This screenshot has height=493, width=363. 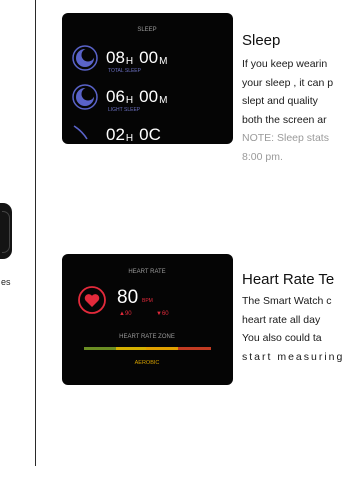 I want to click on bpm-min: ▼60, so click(x=162, y=314).